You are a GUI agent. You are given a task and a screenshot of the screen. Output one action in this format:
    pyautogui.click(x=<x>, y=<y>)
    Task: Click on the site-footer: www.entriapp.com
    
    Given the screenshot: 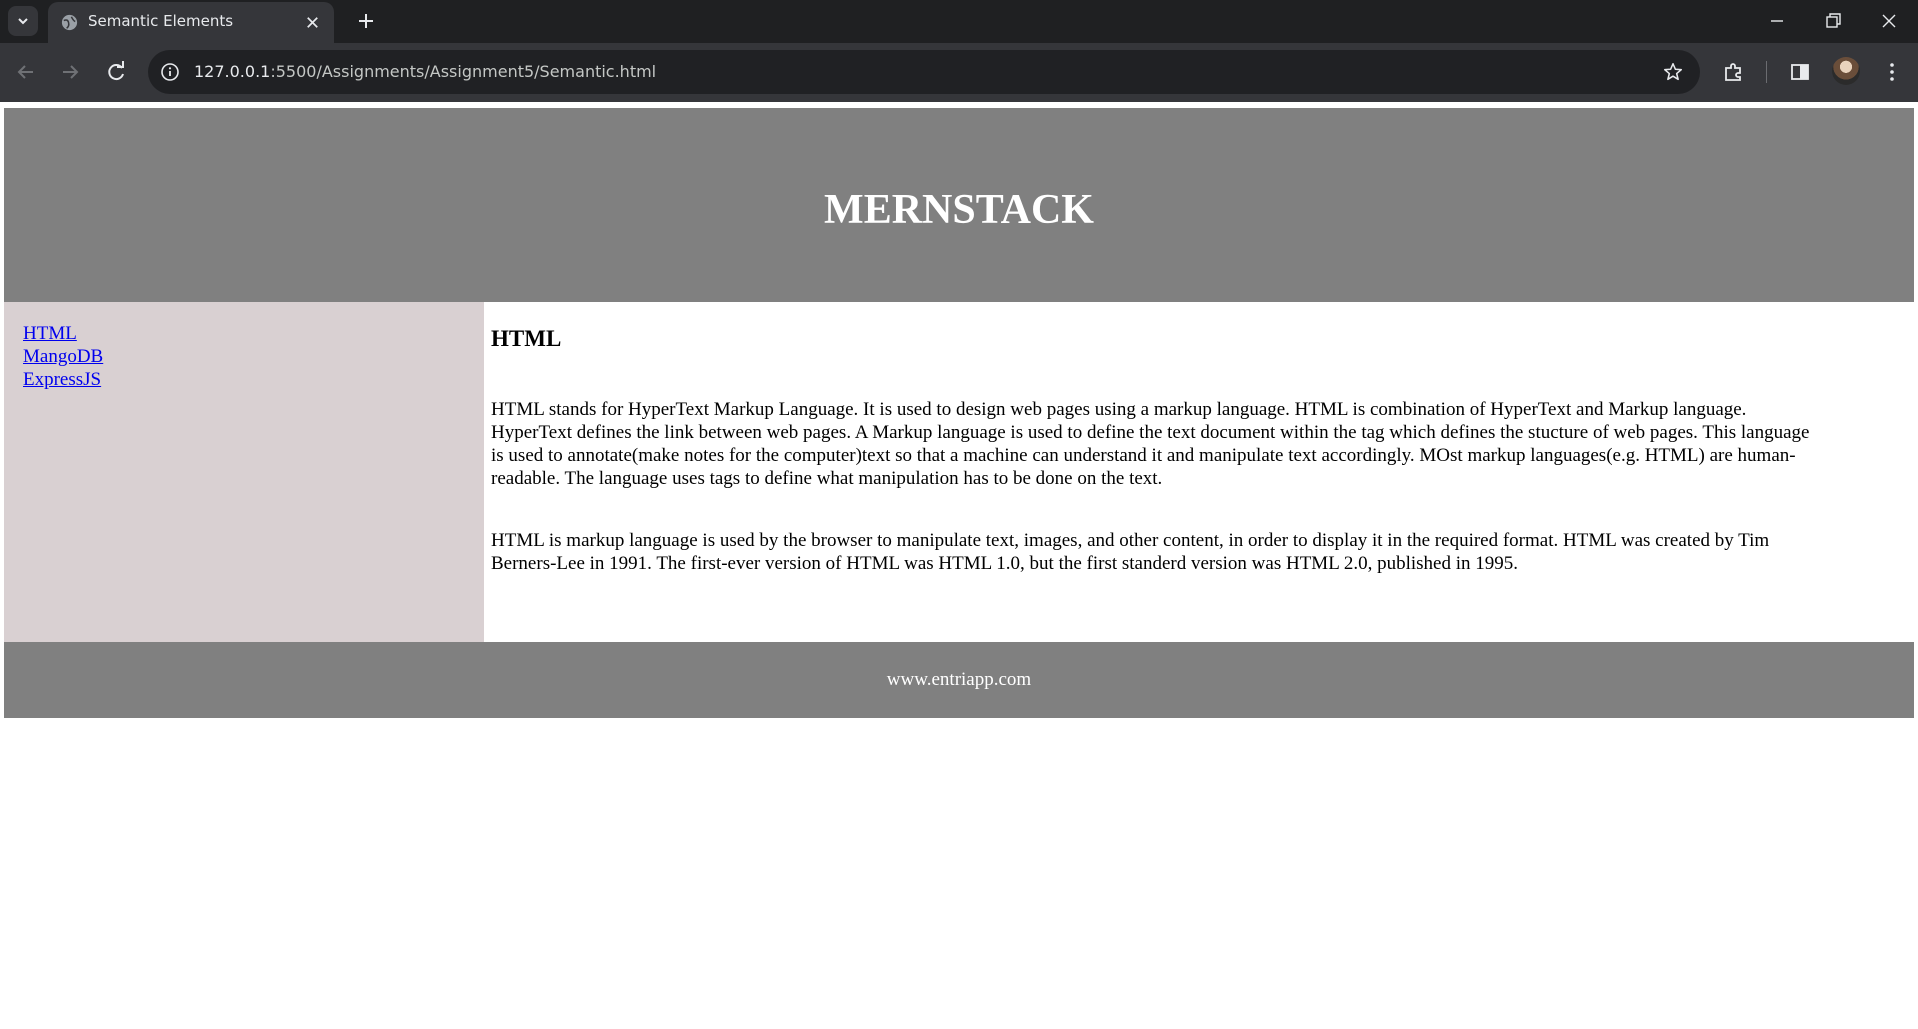 What is the action you would take?
    pyautogui.click(x=959, y=680)
    